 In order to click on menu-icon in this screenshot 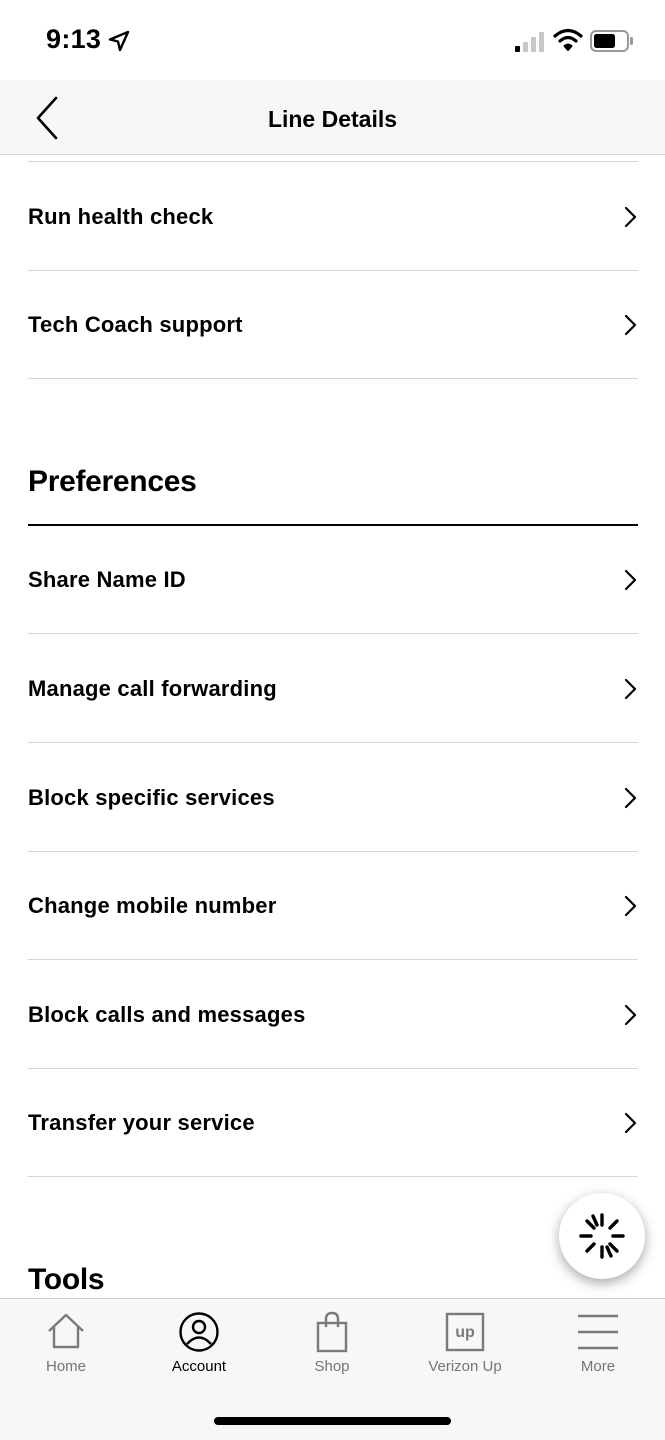, I will do `click(598, 1332)`.